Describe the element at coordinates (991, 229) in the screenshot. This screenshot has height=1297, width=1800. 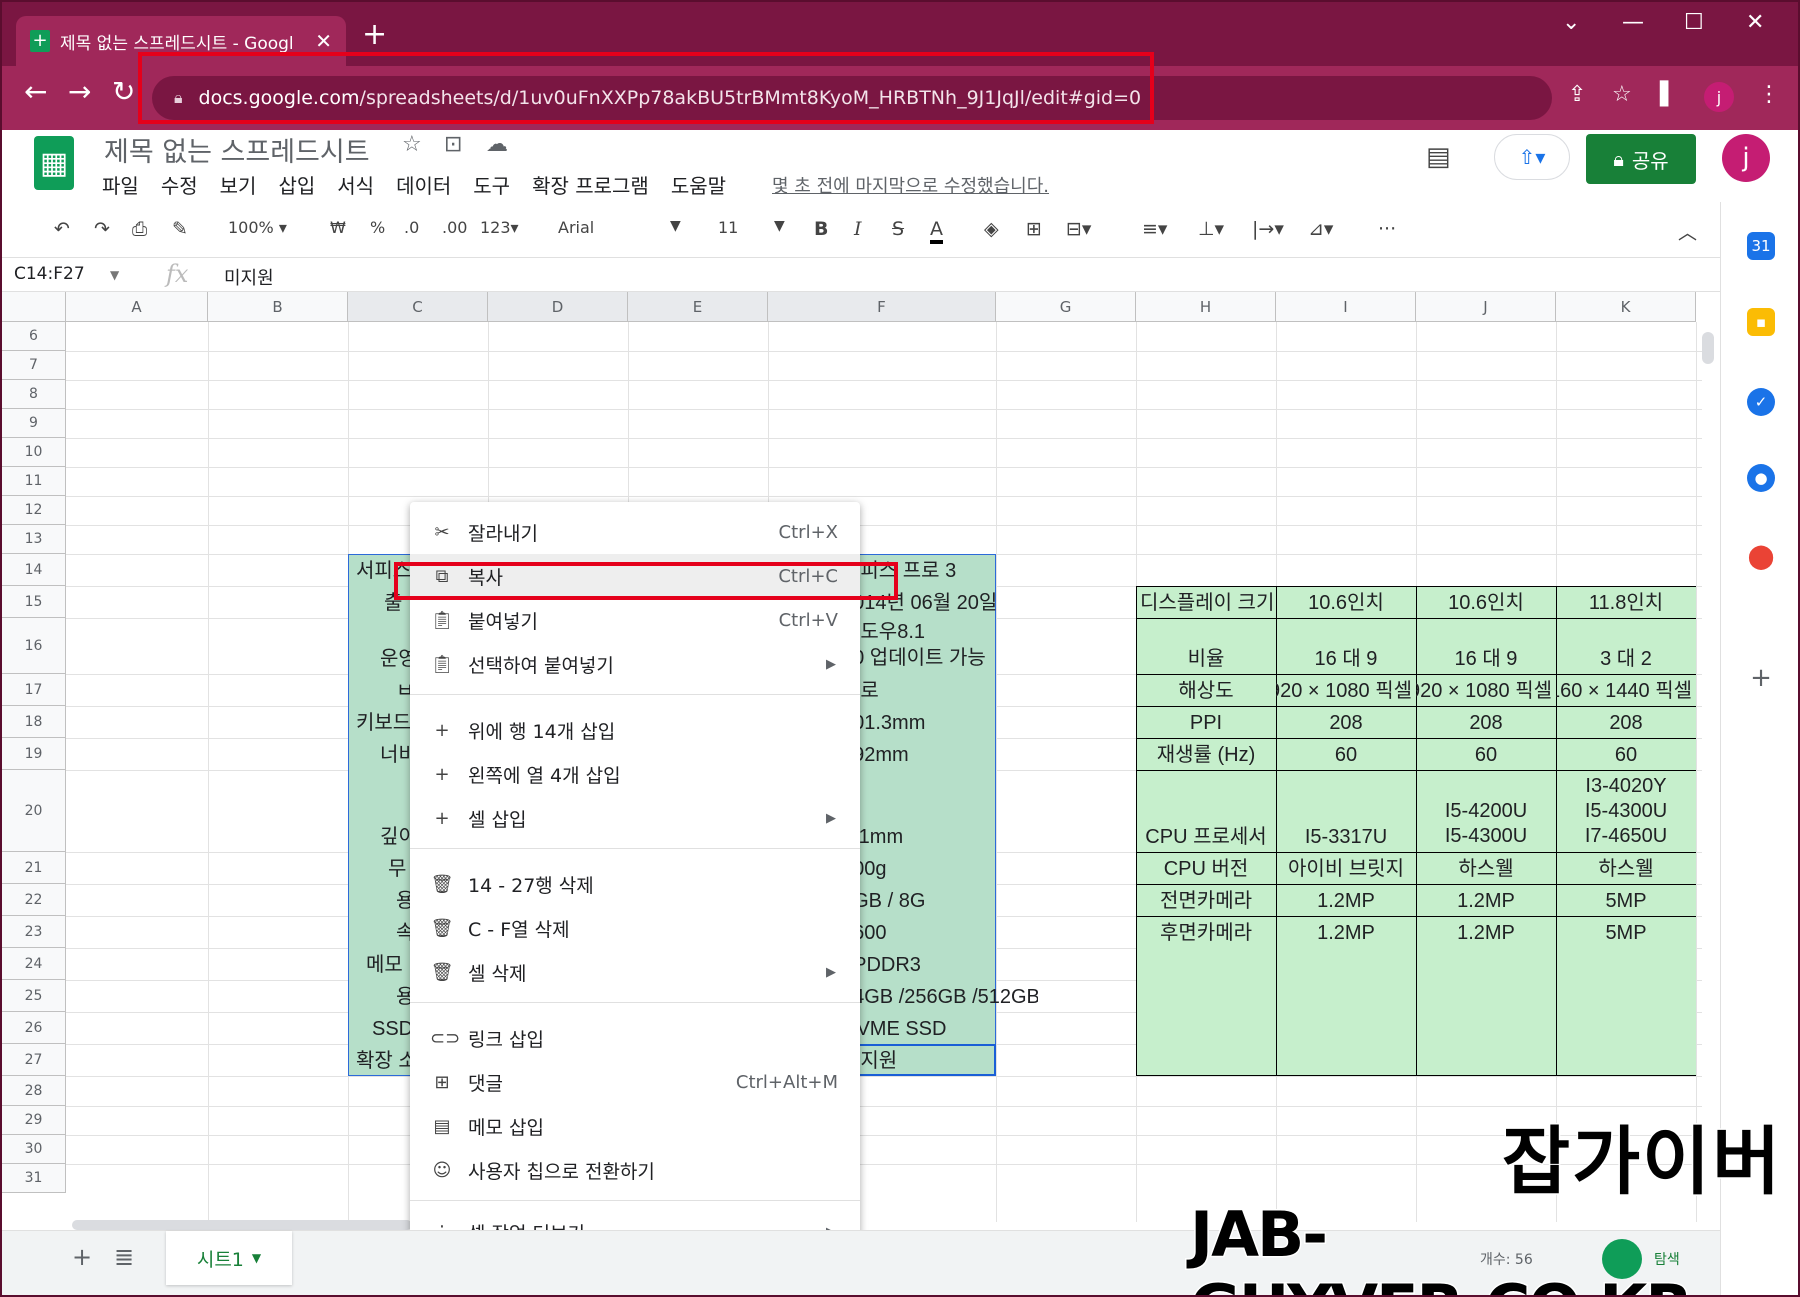
I see `fill-color-icon: ◈` at that location.